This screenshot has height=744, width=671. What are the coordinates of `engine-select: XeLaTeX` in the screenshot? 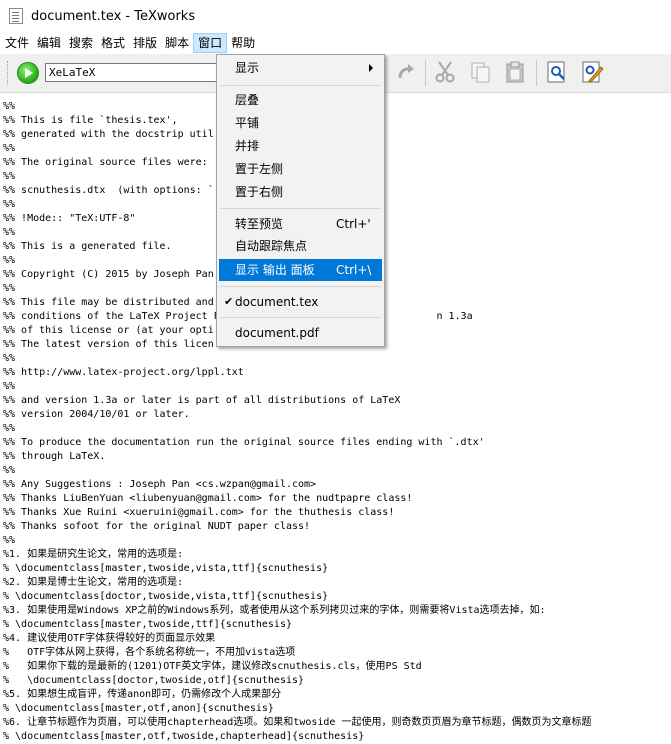 It's located at (131, 72).